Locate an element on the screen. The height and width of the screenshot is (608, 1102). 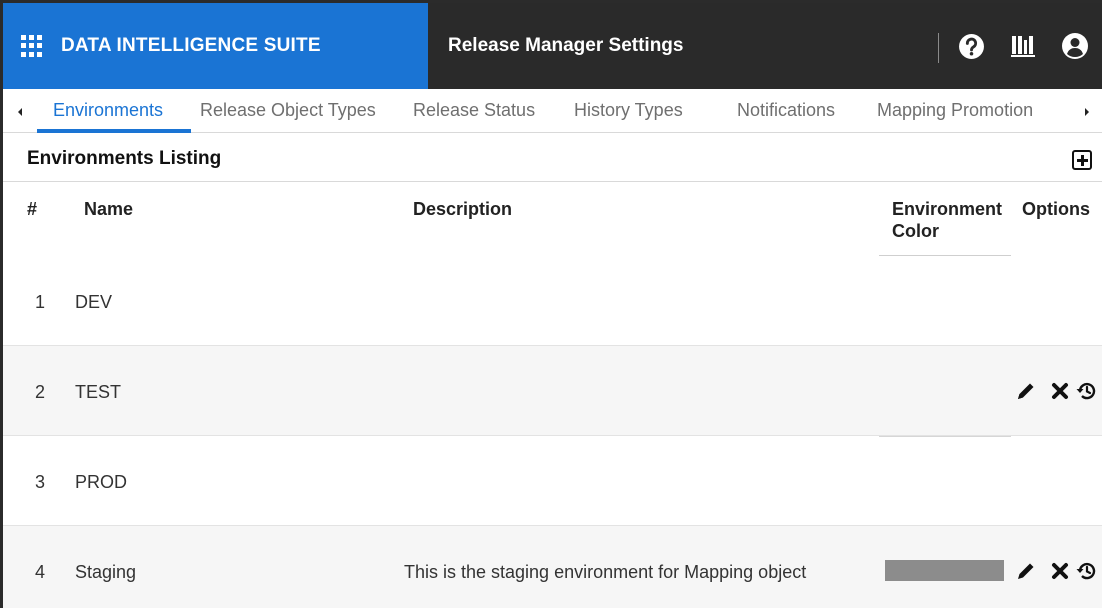
table-row: 1 DEV is located at coordinates (552, 301).